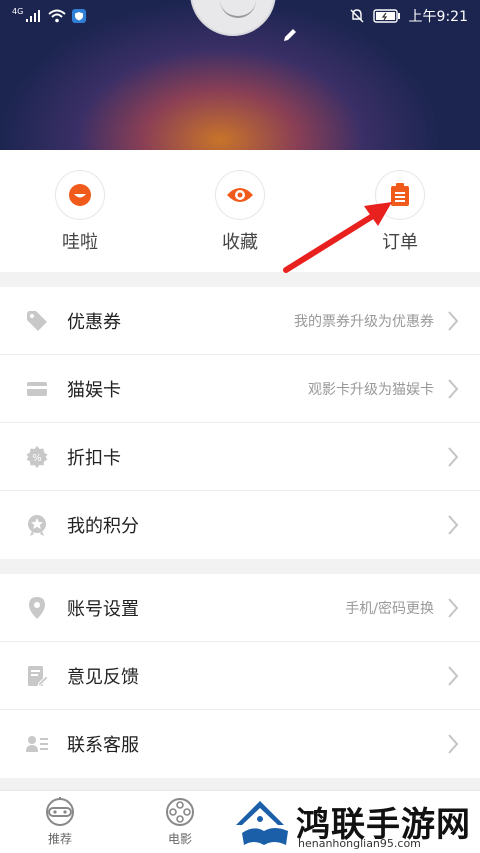  Describe the element at coordinates (38, 676) in the screenshot. I see `feedback-icon` at that location.